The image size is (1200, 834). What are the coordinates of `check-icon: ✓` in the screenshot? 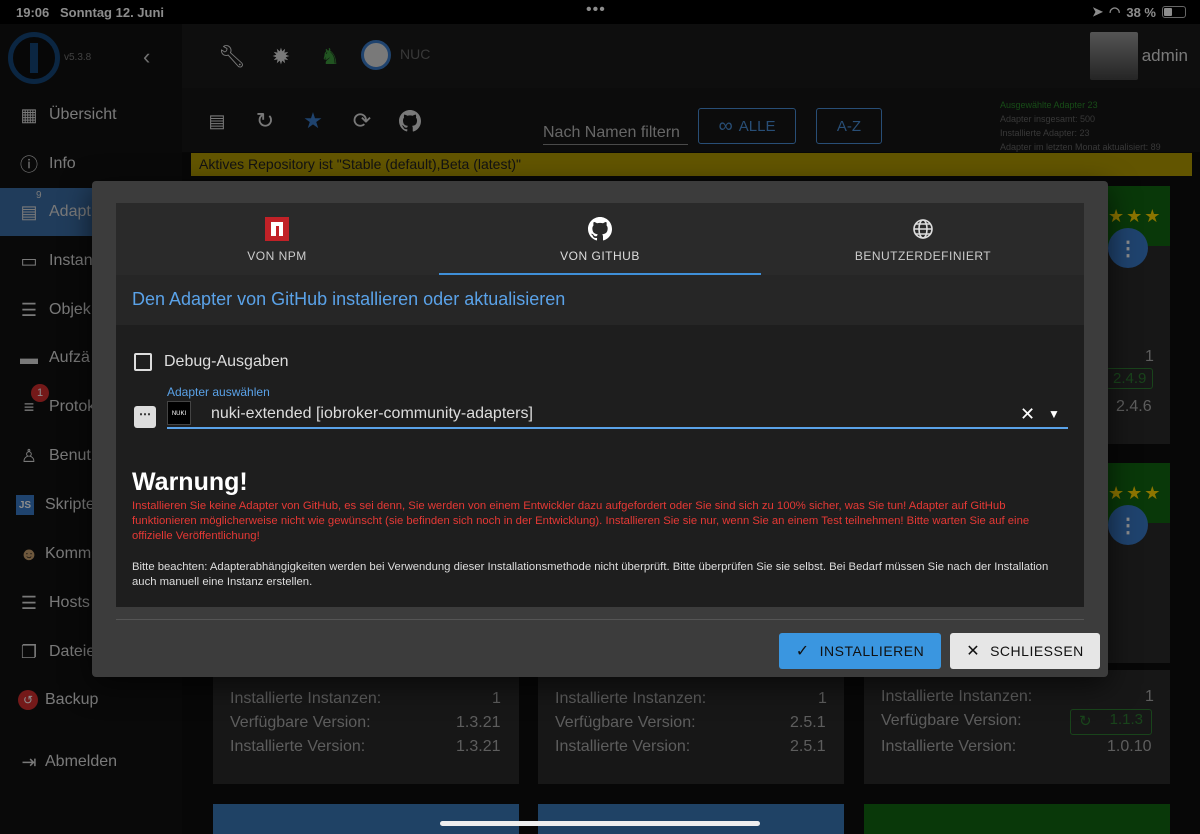 It's located at (802, 651).